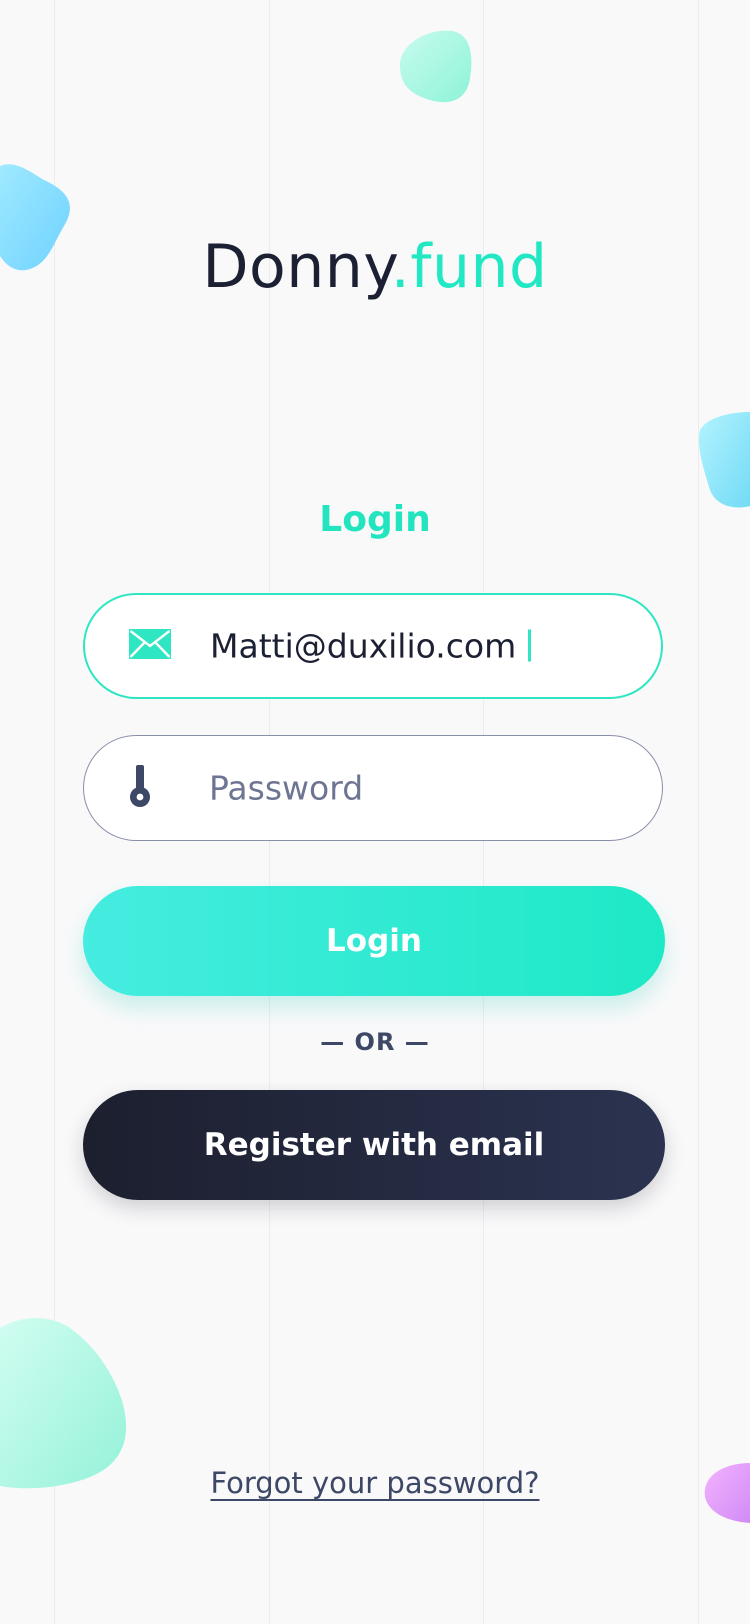 The image size is (750, 1624). Describe the element at coordinates (140, 788) in the screenshot. I see `key-icon` at that location.